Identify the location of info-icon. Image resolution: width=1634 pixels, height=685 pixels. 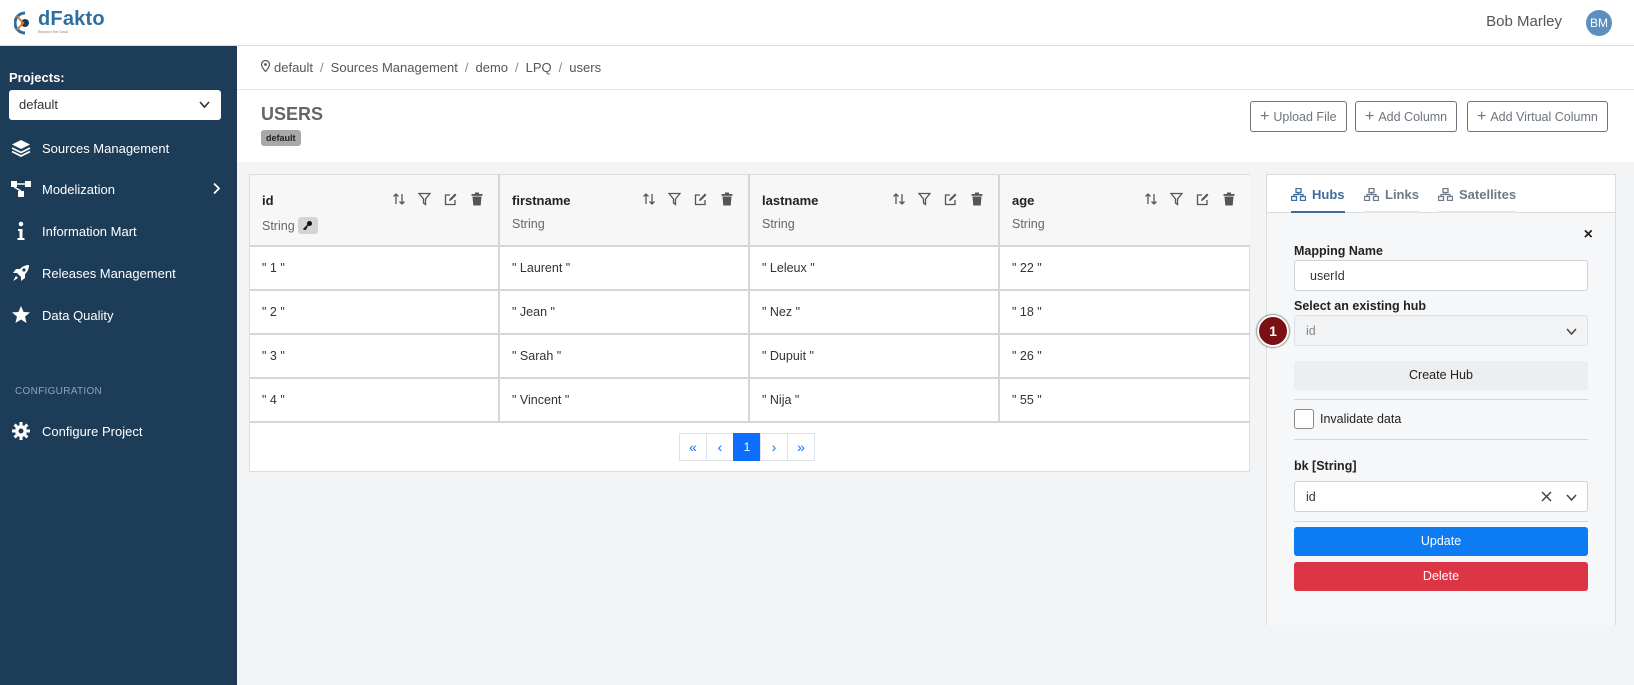
(21, 231).